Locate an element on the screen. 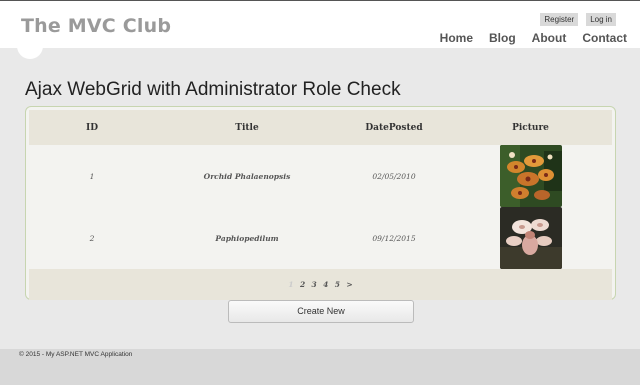 Image resolution: width=640 pixels, height=385 pixels. pager-page-3: 3 is located at coordinates (314, 284).